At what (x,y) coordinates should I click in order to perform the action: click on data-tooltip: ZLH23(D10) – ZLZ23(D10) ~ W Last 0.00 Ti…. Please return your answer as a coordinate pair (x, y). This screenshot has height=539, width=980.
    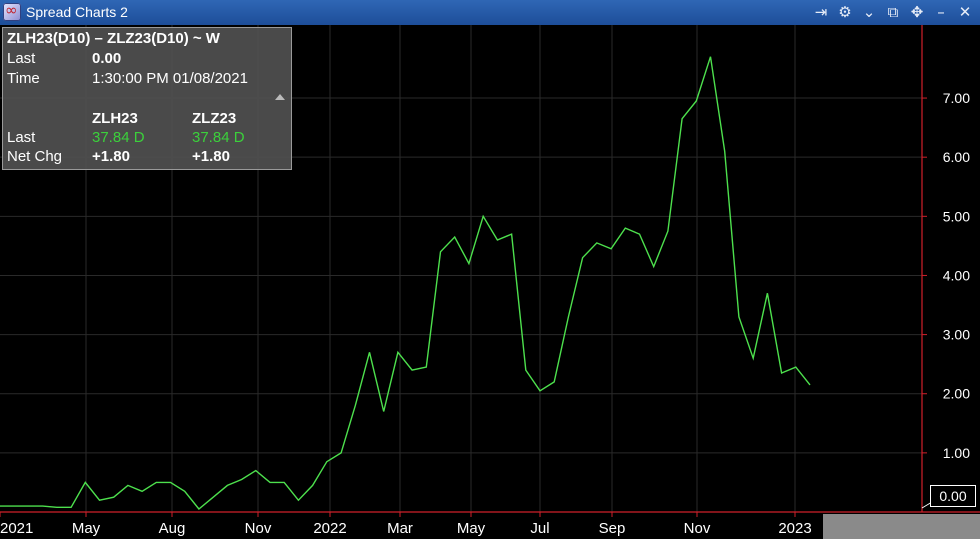
    Looking at the image, I should click on (147, 98).